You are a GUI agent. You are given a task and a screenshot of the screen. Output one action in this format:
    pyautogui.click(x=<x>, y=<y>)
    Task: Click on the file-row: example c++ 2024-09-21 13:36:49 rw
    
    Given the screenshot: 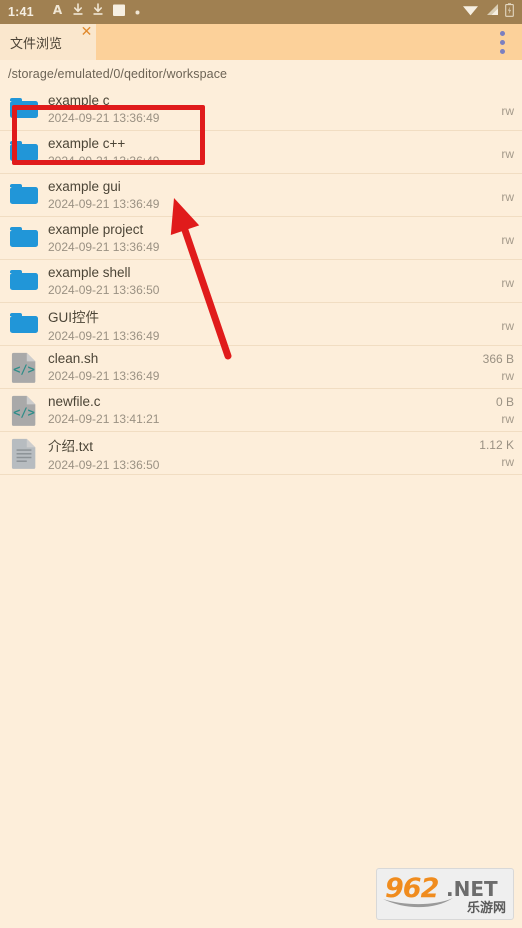 What is the action you would take?
    pyautogui.click(x=261, y=152)
    